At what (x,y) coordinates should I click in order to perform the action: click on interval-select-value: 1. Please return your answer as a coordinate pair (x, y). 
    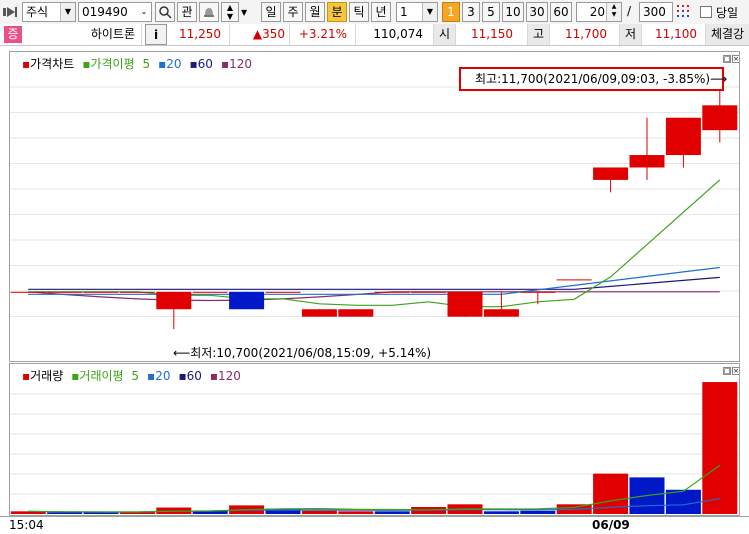
    Looking at the image, I should click on (404, 12).